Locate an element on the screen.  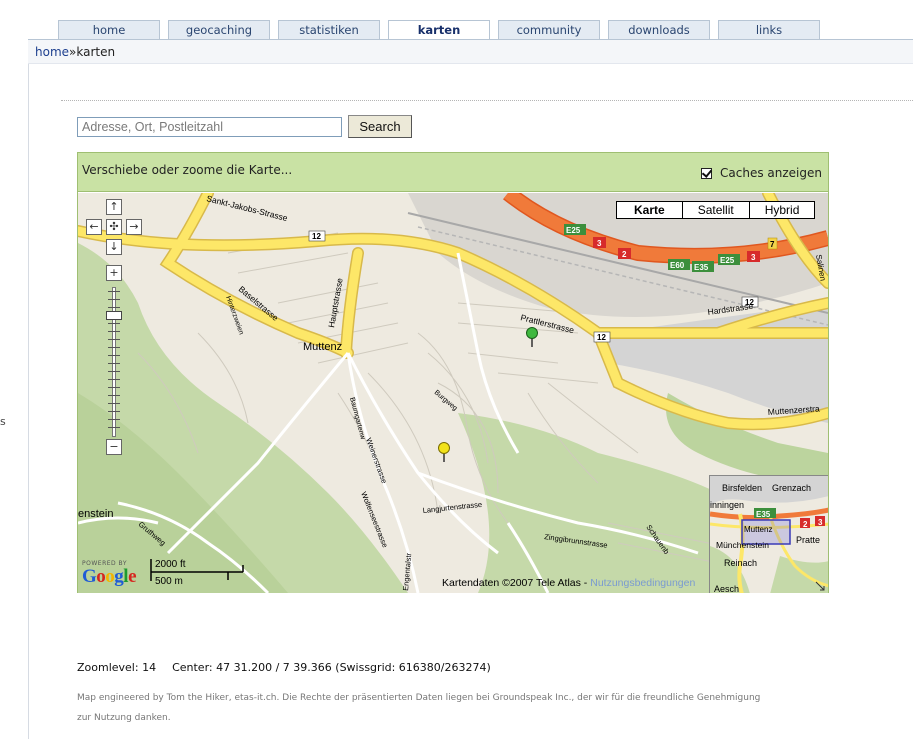
pan-up-button: ↑ is located at coordinates (114, 207).